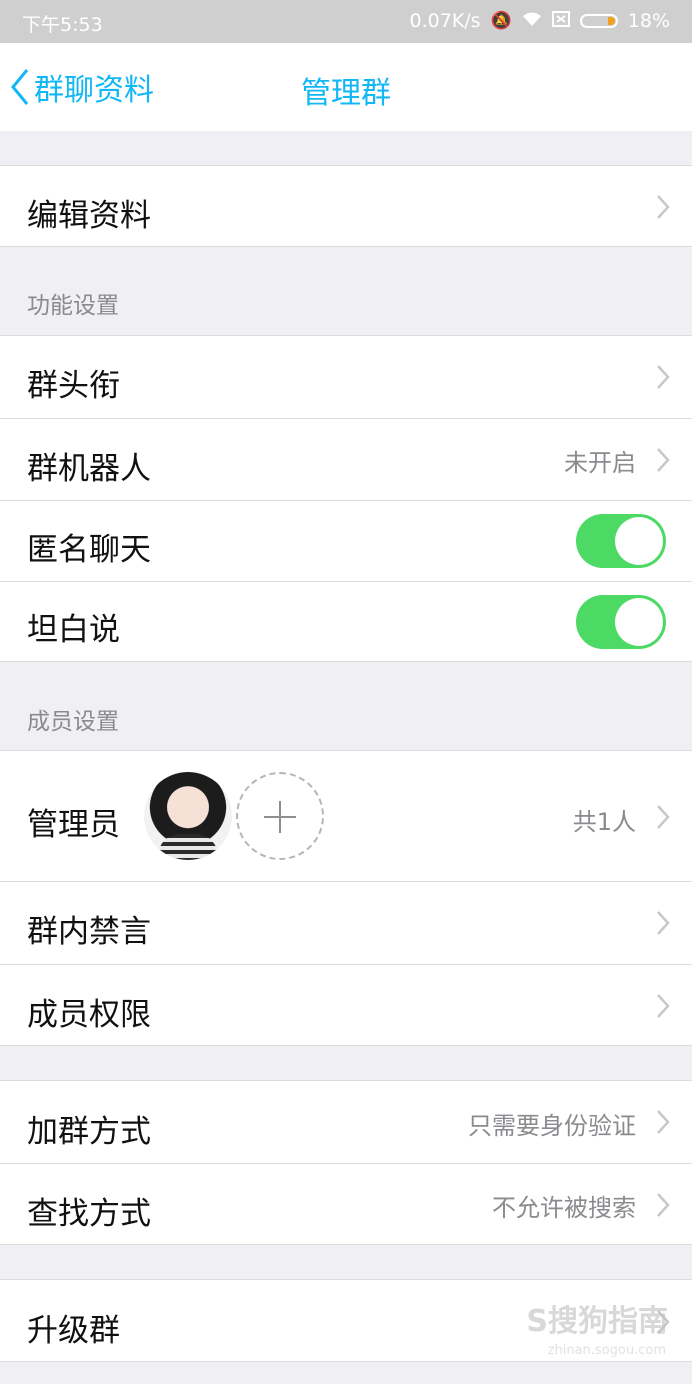 This screenshot has width=692, height=1384. I want to click on group-robot-label: 群机器人, so click(89, 469).